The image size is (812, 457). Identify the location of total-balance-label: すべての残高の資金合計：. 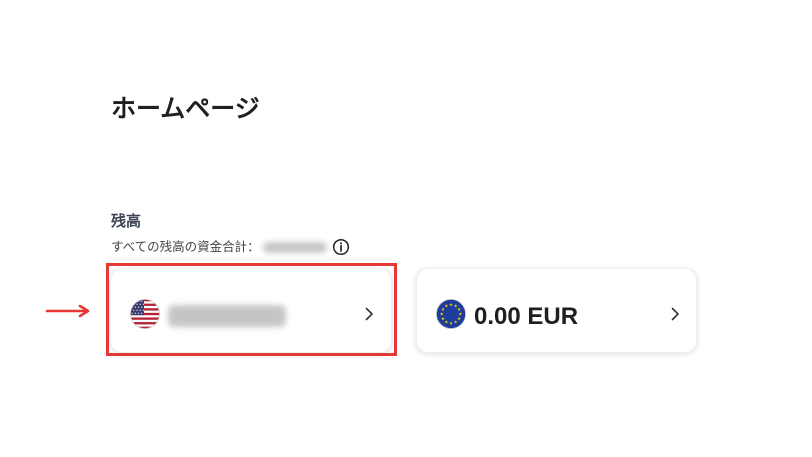
(185, 246).